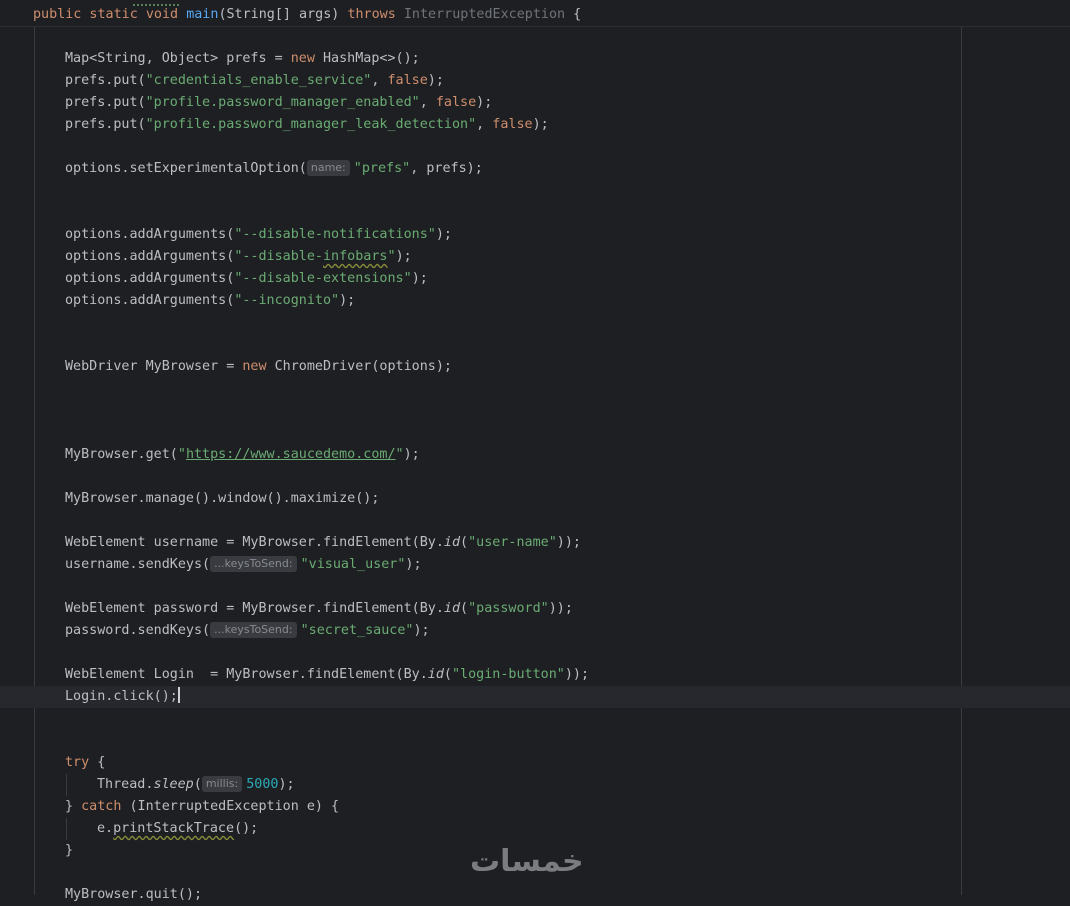 Image resolution: width=1070 pixels, height=906 pixels. I want to click on throws-keyword: throws, so click(371, 14).